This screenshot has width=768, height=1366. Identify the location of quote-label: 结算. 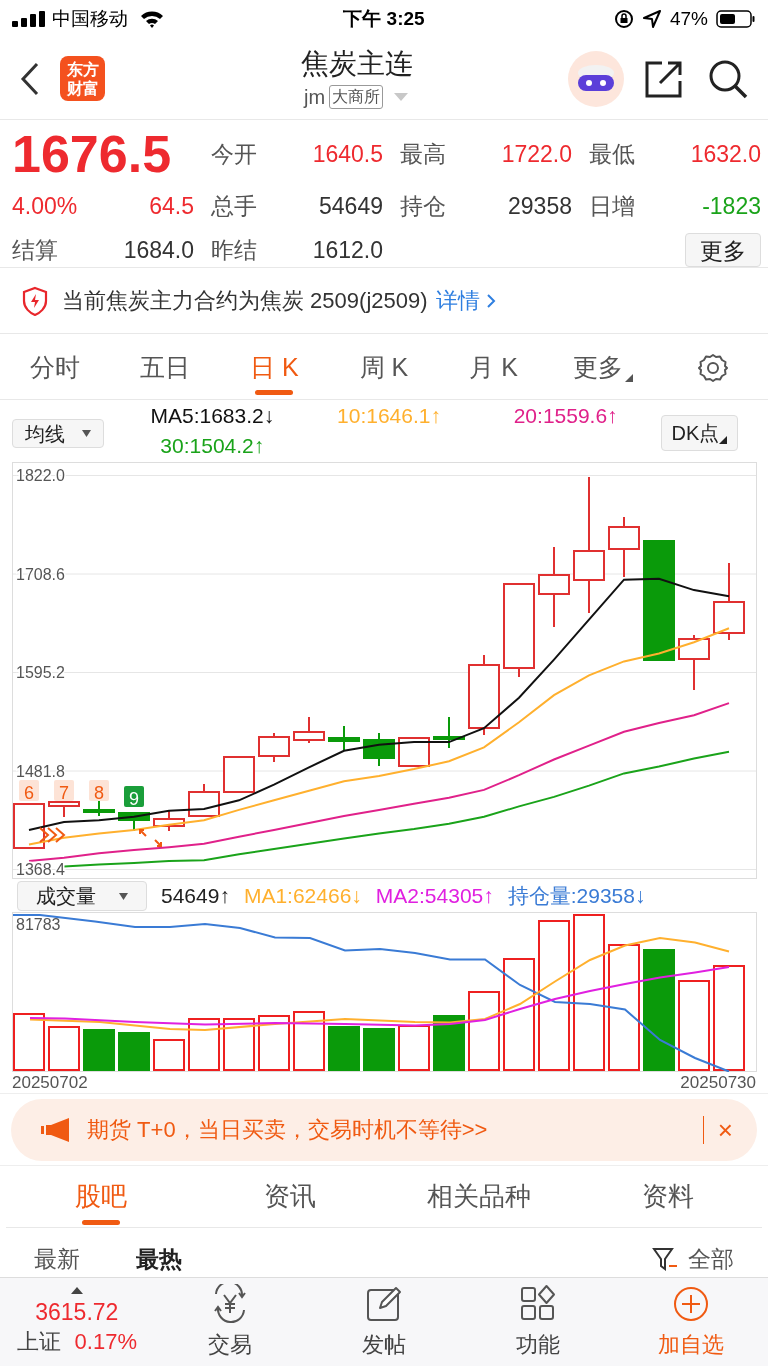
(35, 250).